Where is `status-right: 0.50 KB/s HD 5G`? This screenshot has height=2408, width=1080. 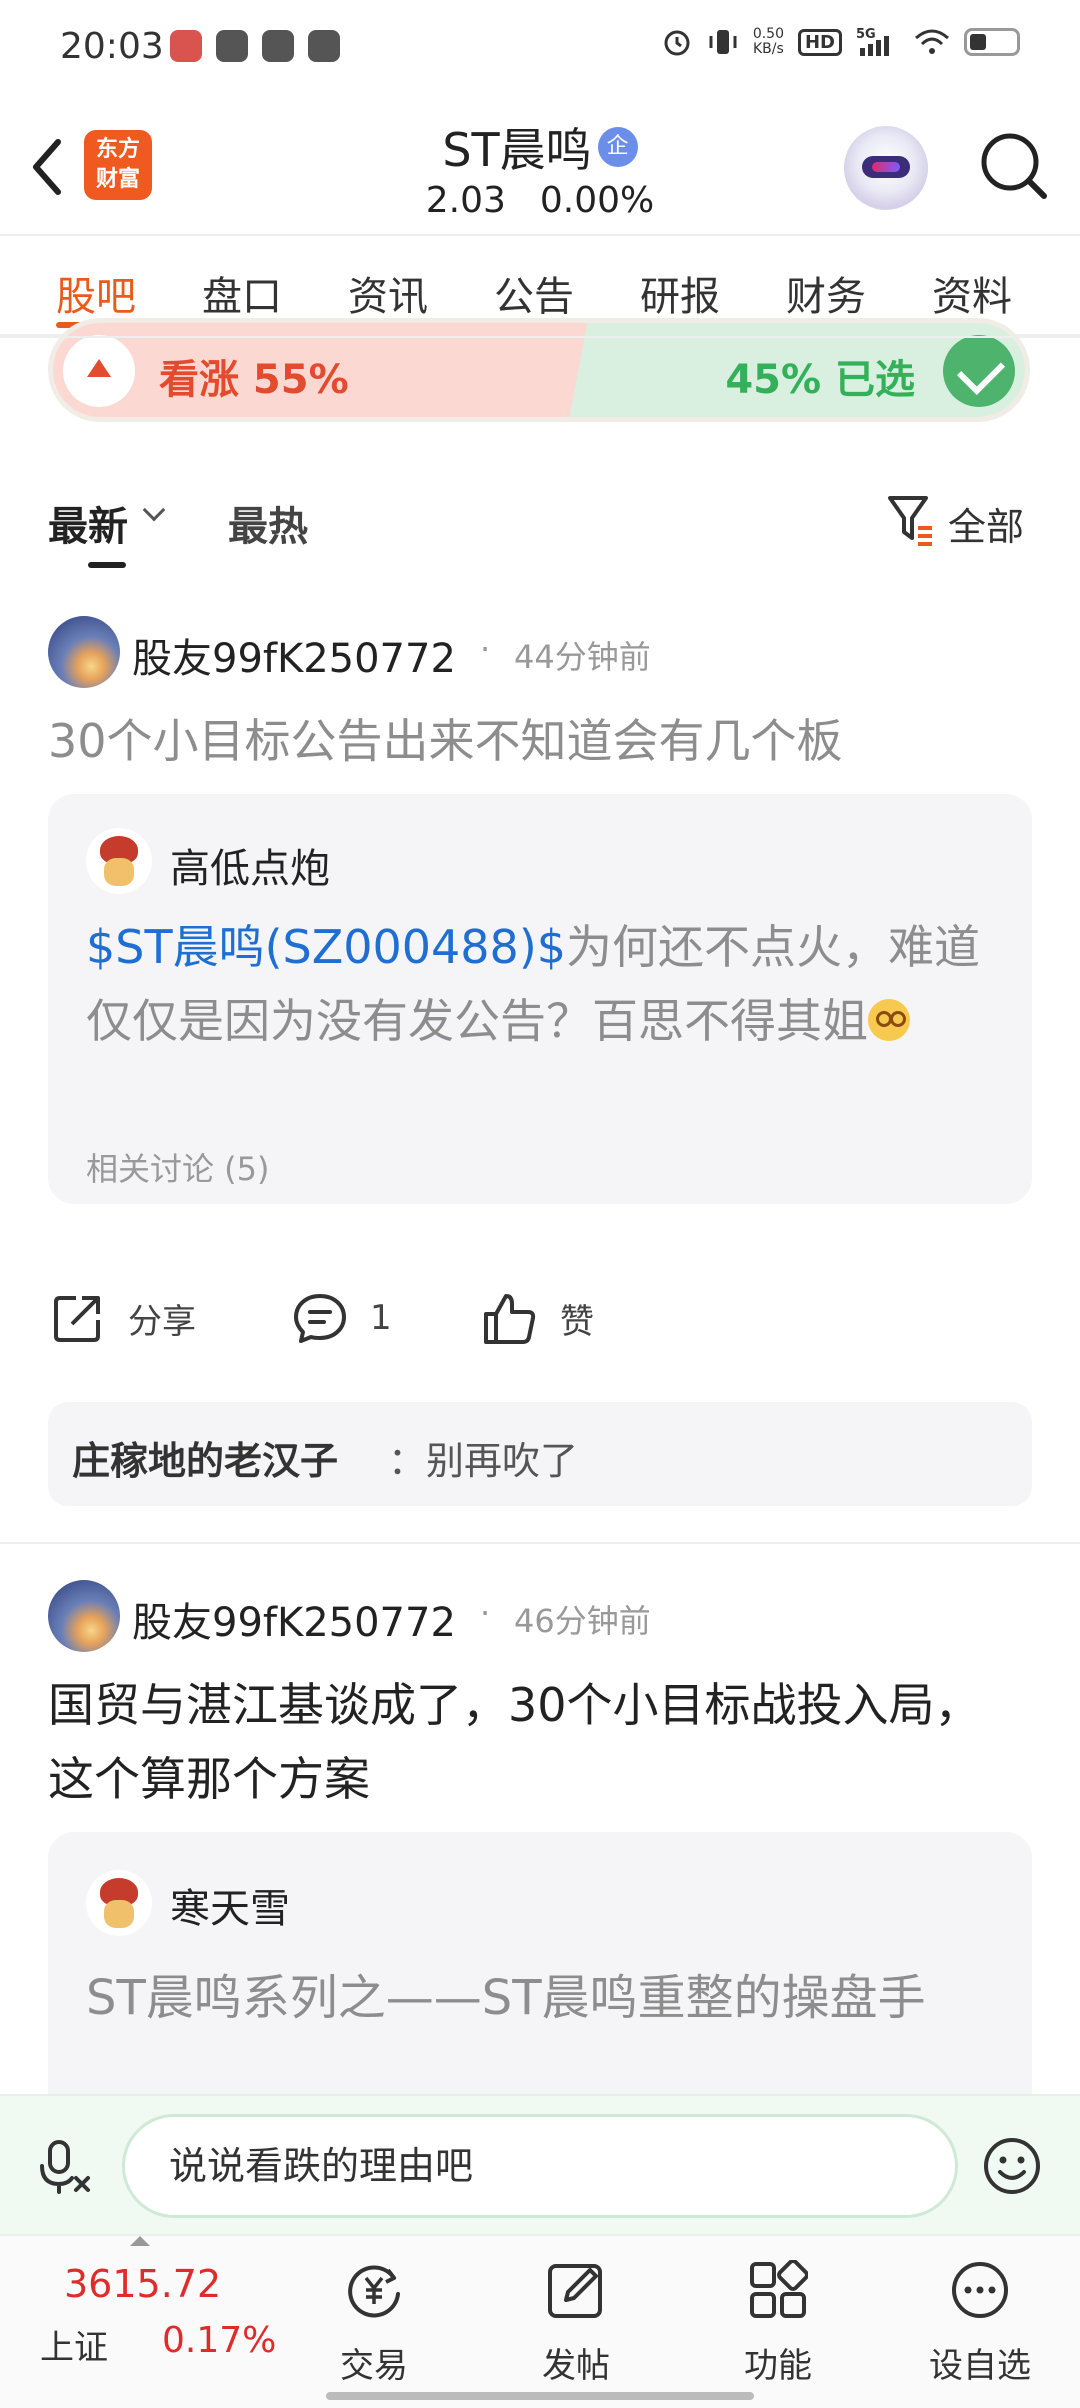
status-right: 0.50 KB/s HD 5G is located at coordinates (840, 42).